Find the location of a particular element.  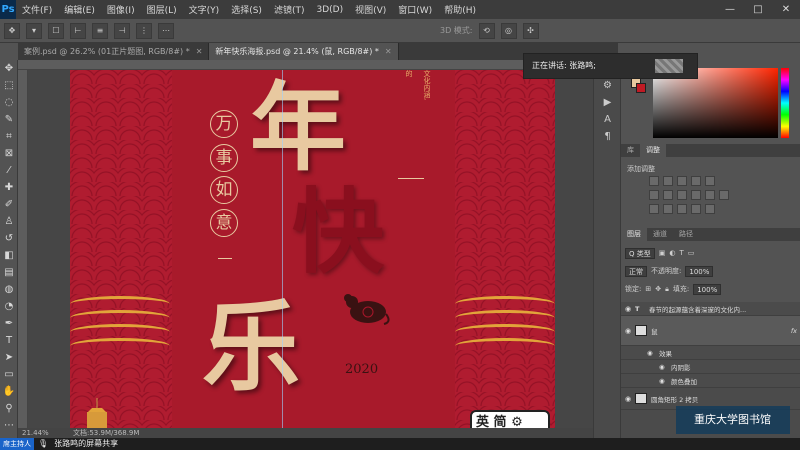

hue-slider is located at coordinates (785, 103).